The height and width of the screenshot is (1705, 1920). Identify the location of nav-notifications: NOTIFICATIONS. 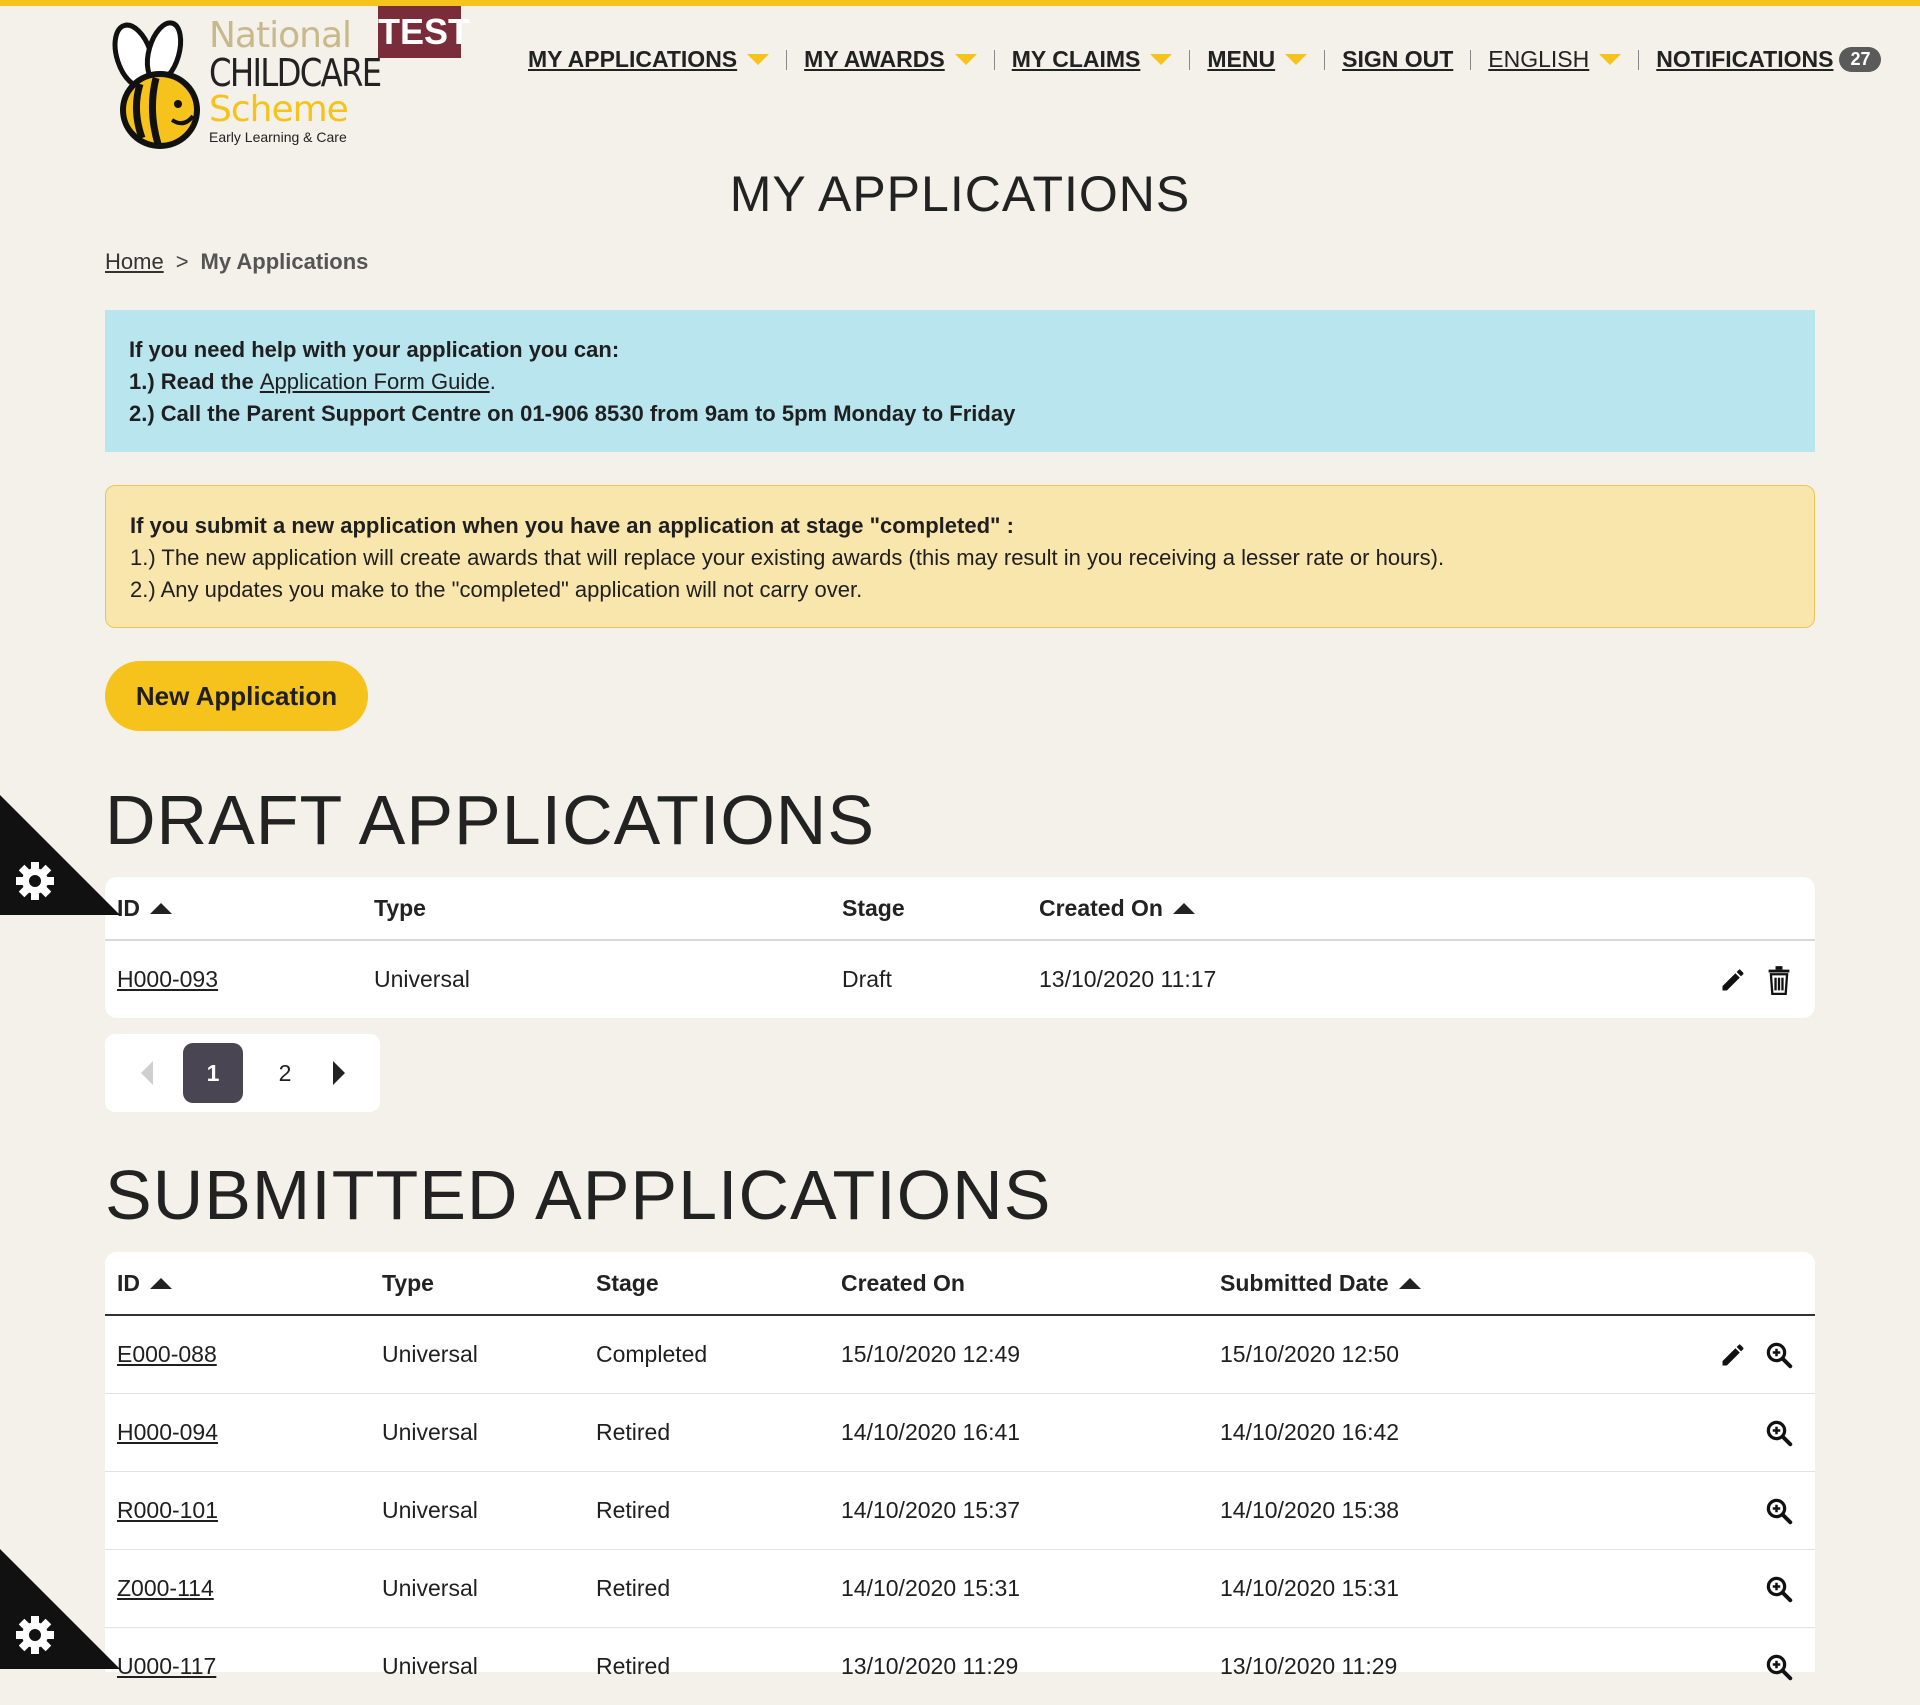
(1744, 59).